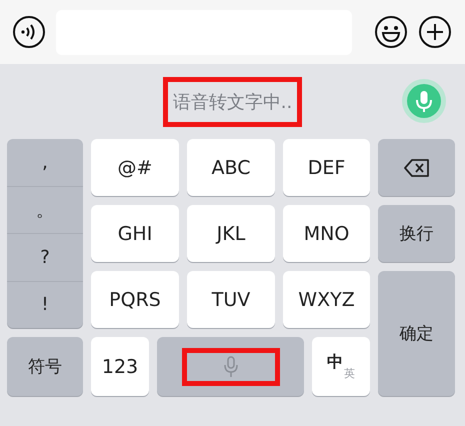  What do you see at coordinates (435, 32) in the screenshot?
I see `add-icon` at bounding box center [435, 32].